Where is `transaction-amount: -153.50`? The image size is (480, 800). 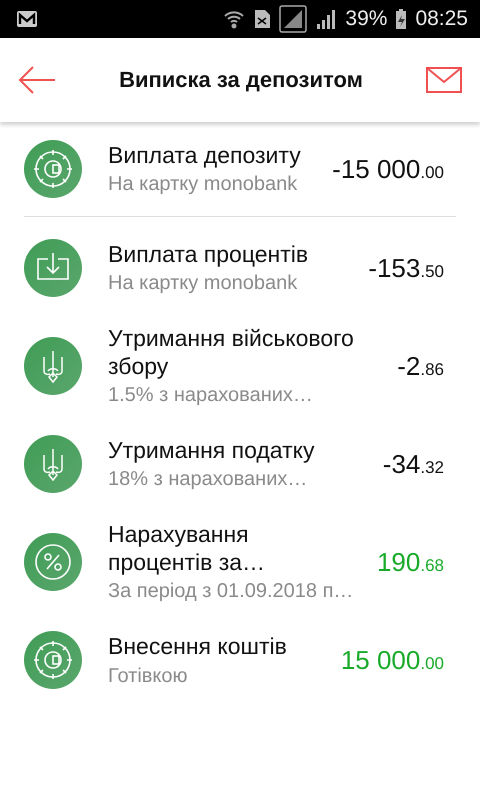 transaction-amount: -153.50 is located at coordinates (405, 268).